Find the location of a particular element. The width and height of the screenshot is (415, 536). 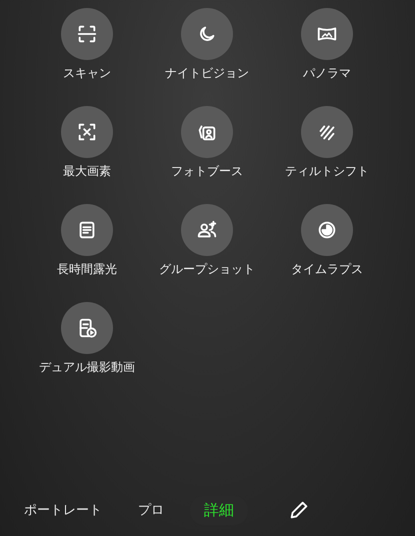

mode-label: デュアル撮影動画 is located at coordinates (87, 367).